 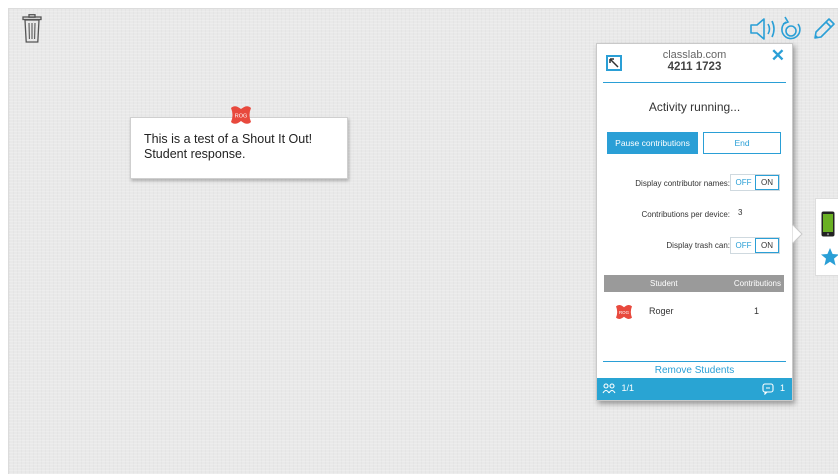 I want to click on end-button: End, so click(x=742, y=143).